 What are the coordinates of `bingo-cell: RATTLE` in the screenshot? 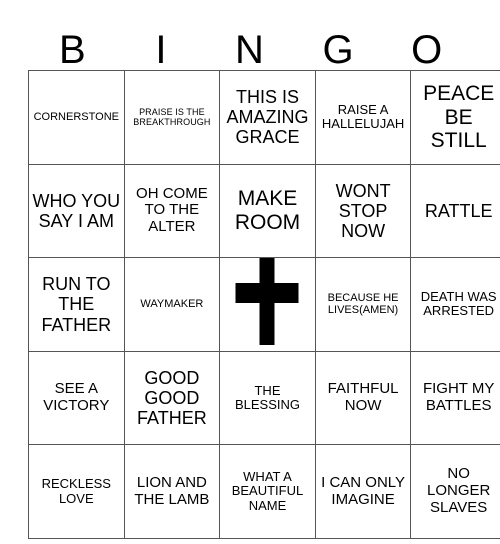 It's located at (455, 211).